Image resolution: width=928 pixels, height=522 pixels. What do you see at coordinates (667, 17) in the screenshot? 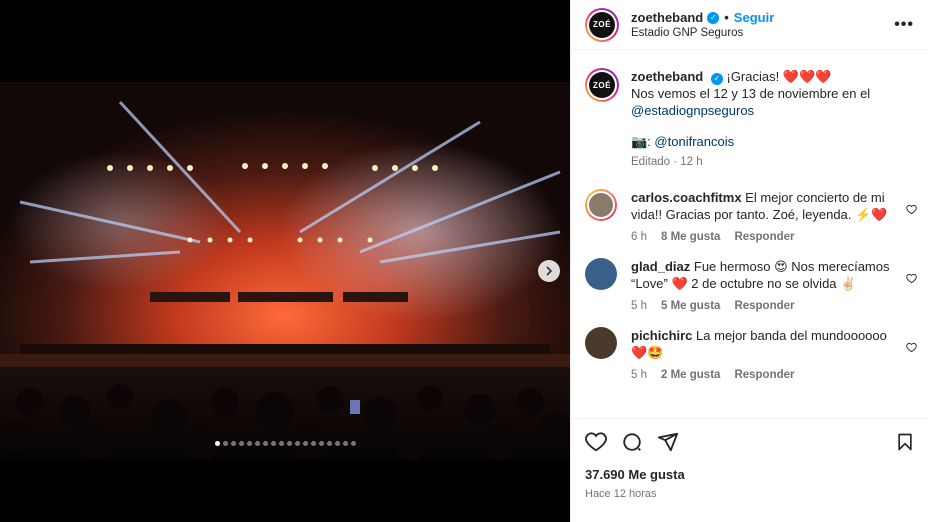
I see `username-link: zoetheband` at bounding box center [667, 17].